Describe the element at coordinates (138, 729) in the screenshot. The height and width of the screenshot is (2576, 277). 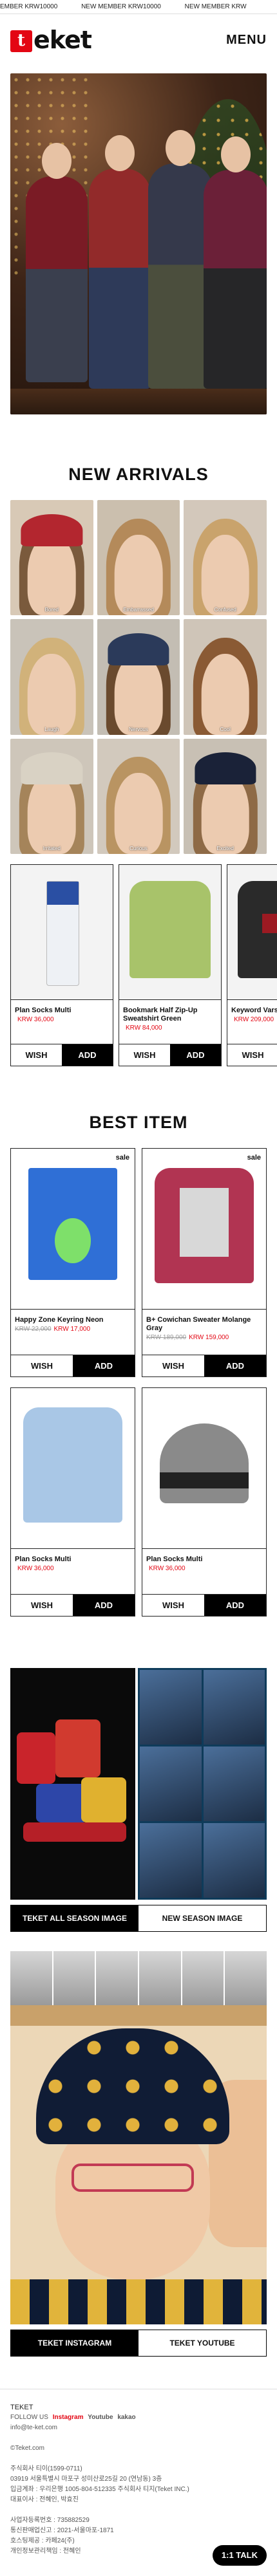
I see `mood-label: Nervous` at that location.